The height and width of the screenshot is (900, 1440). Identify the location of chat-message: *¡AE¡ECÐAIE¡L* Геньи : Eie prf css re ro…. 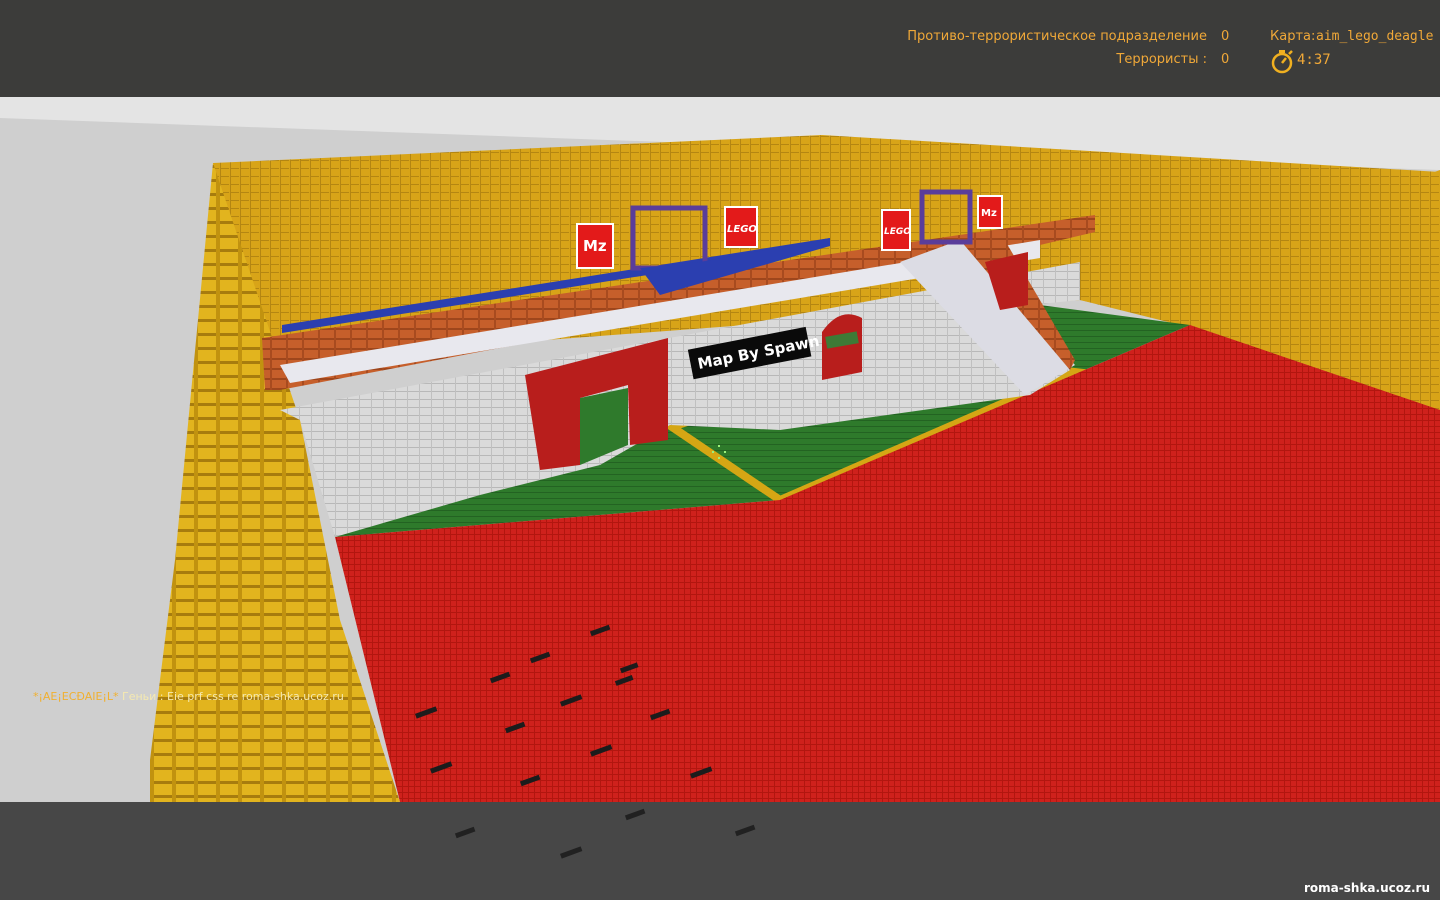
(188, 696).